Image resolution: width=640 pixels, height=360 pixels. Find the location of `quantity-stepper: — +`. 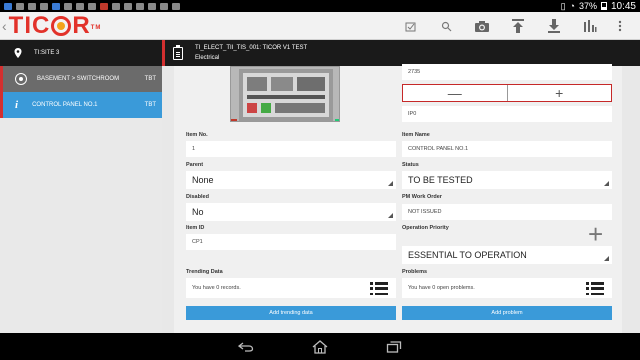

quantity-stepper: — + is located at coordinates (507, 93).